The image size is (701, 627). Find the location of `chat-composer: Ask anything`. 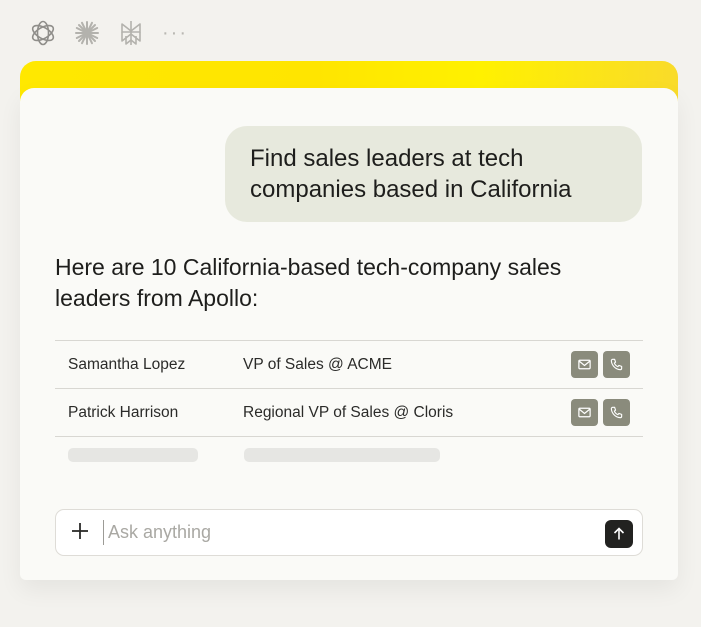

chat-composer: Ask anything is located at coordinates (349, 532).